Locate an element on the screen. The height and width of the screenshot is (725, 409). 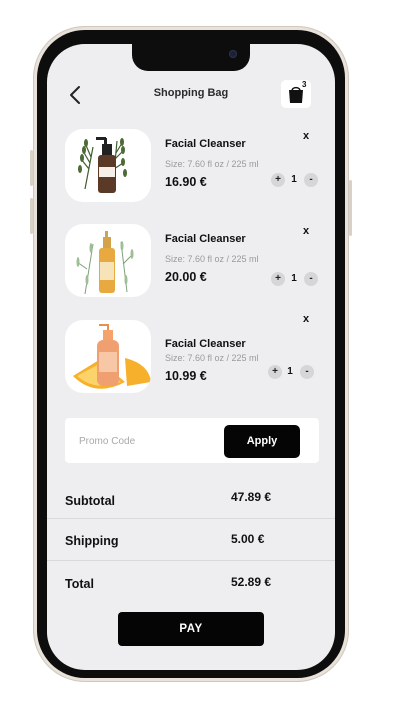
promo-code-box: Apply is located at coordinates (192, 440).